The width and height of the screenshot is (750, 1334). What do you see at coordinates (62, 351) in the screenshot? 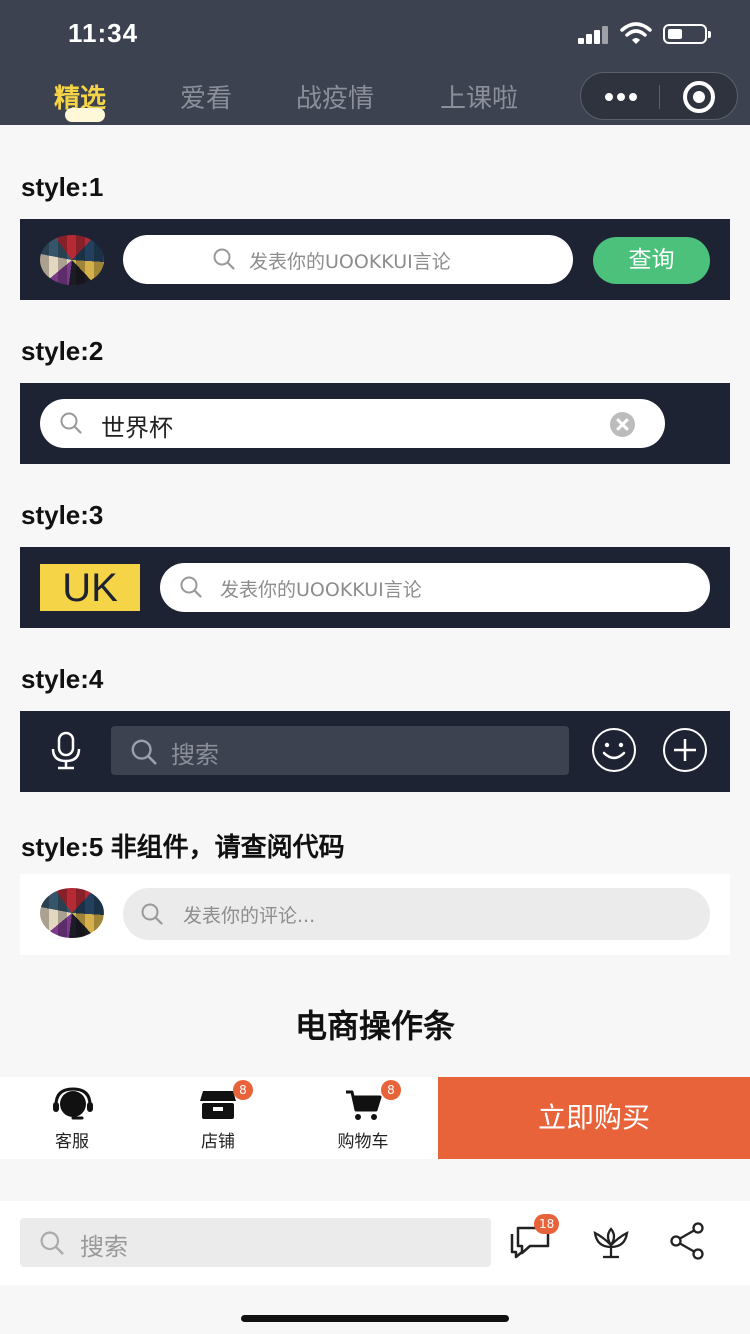
I see `section-title-style2: style:2` at bounding box center [62, 351].